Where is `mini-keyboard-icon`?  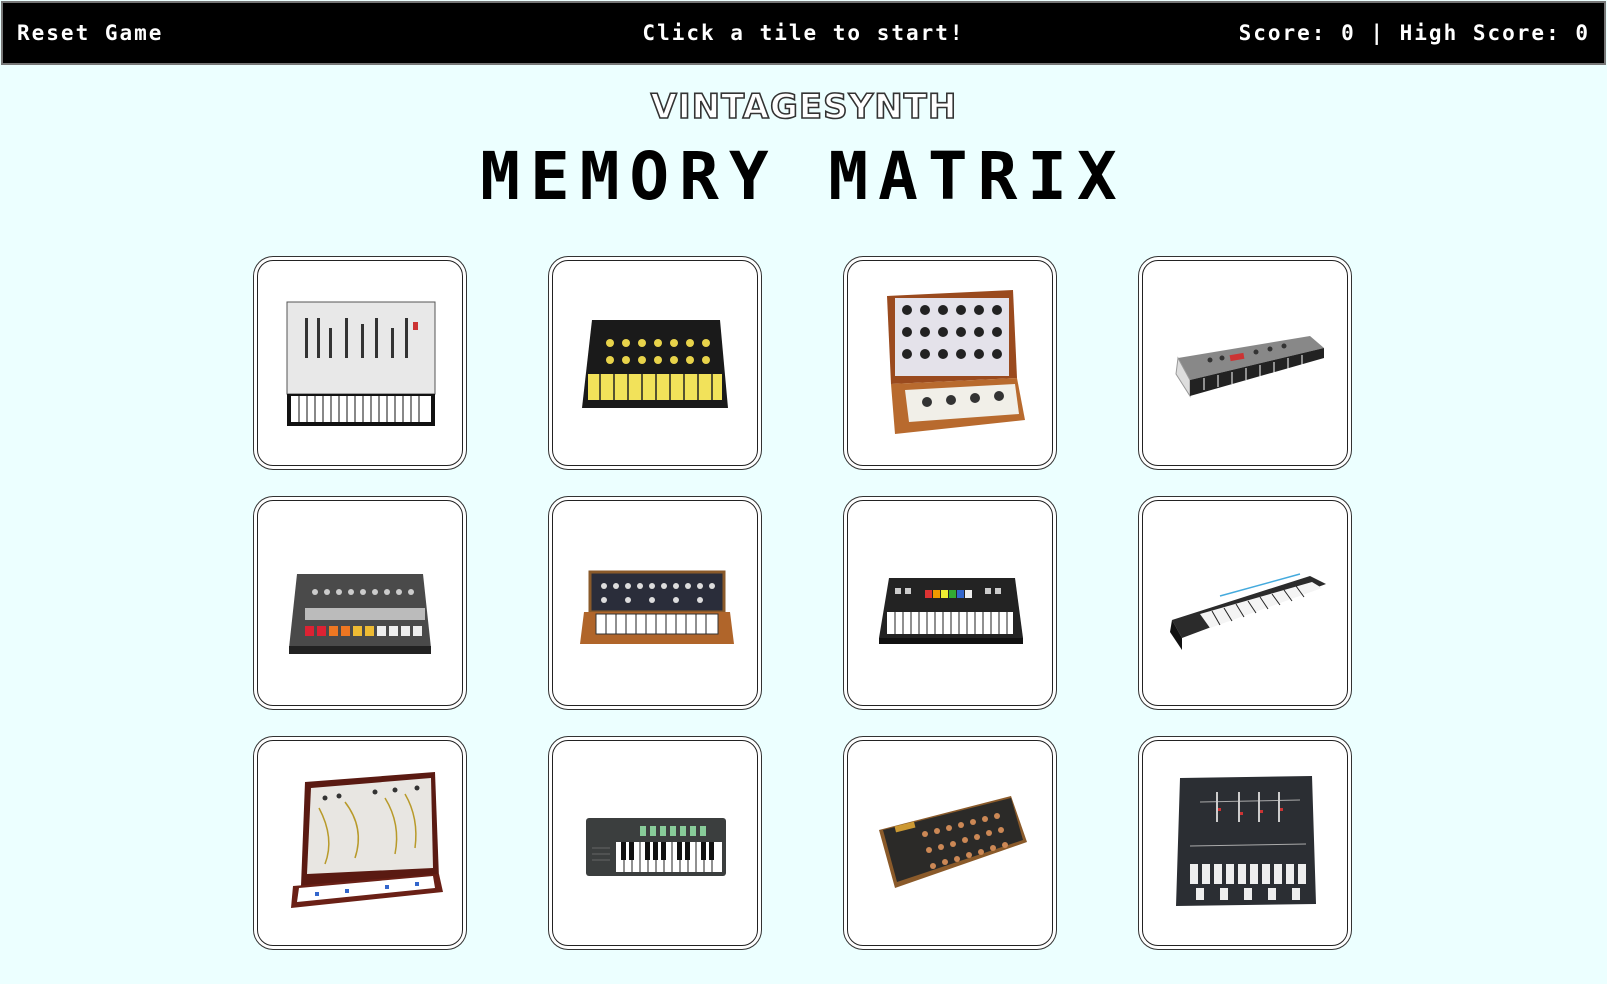
mini-keyboard-icon is located at coordinates (656, 847).